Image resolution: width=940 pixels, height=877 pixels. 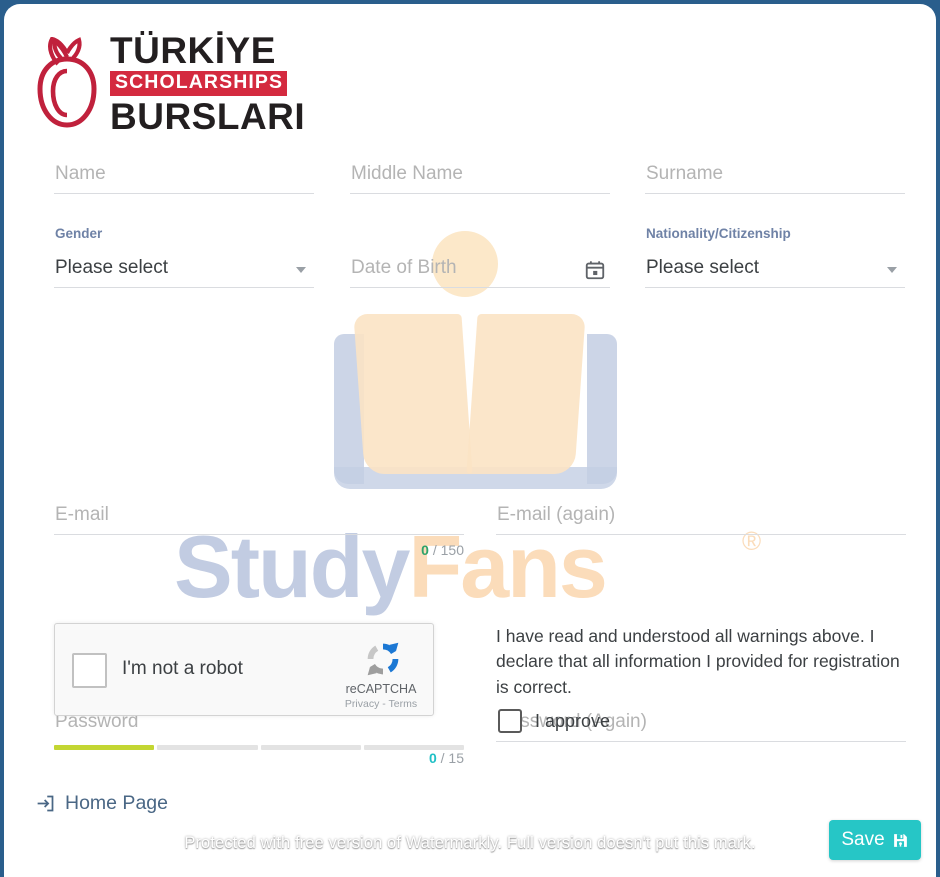 What do you see at coordinates (184, 193) in the screenshot?
I see `name-underline` at bounding box center [184, 193].